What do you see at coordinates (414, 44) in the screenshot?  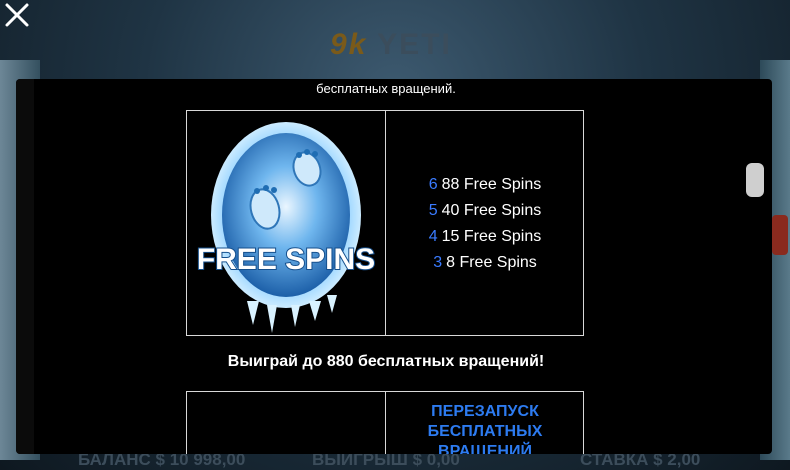 I see `logo-text: YETI` at bounding box center [414, 44].